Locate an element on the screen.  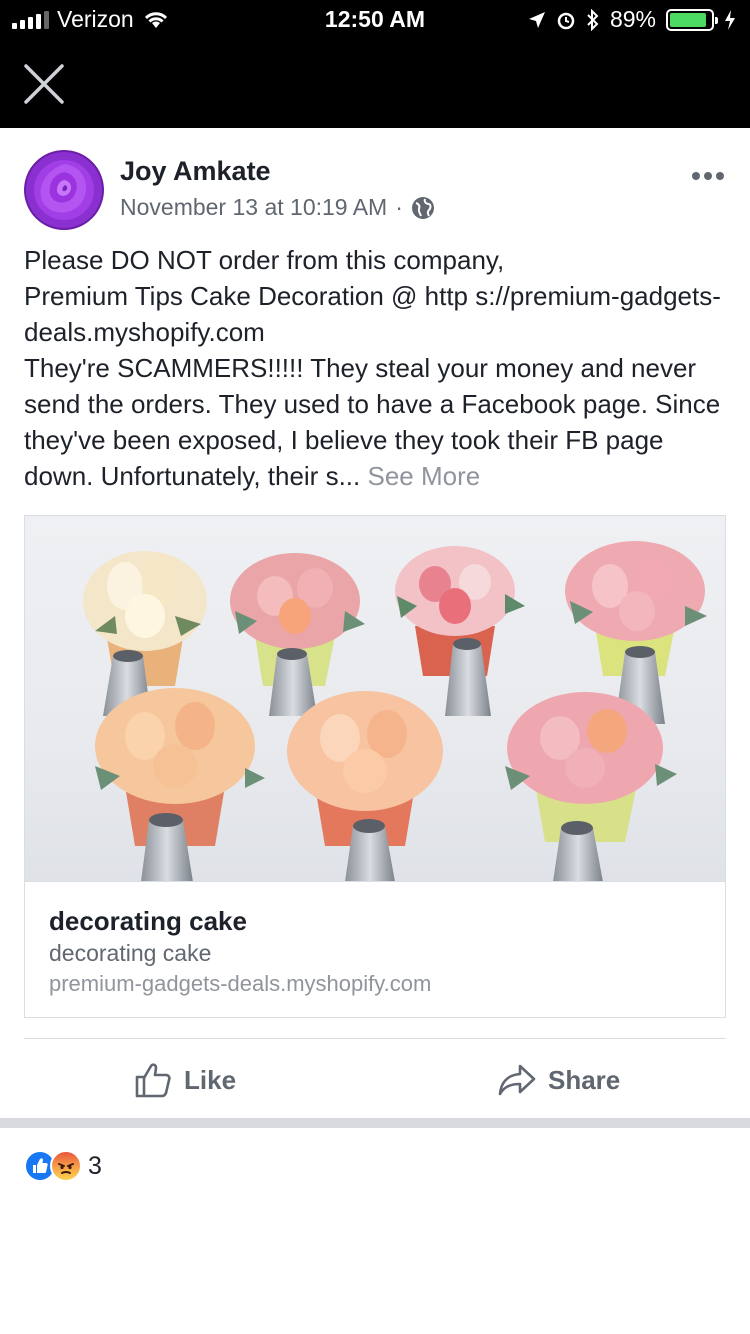
thumbs-up-icon is located at coordinates (153, 1080).